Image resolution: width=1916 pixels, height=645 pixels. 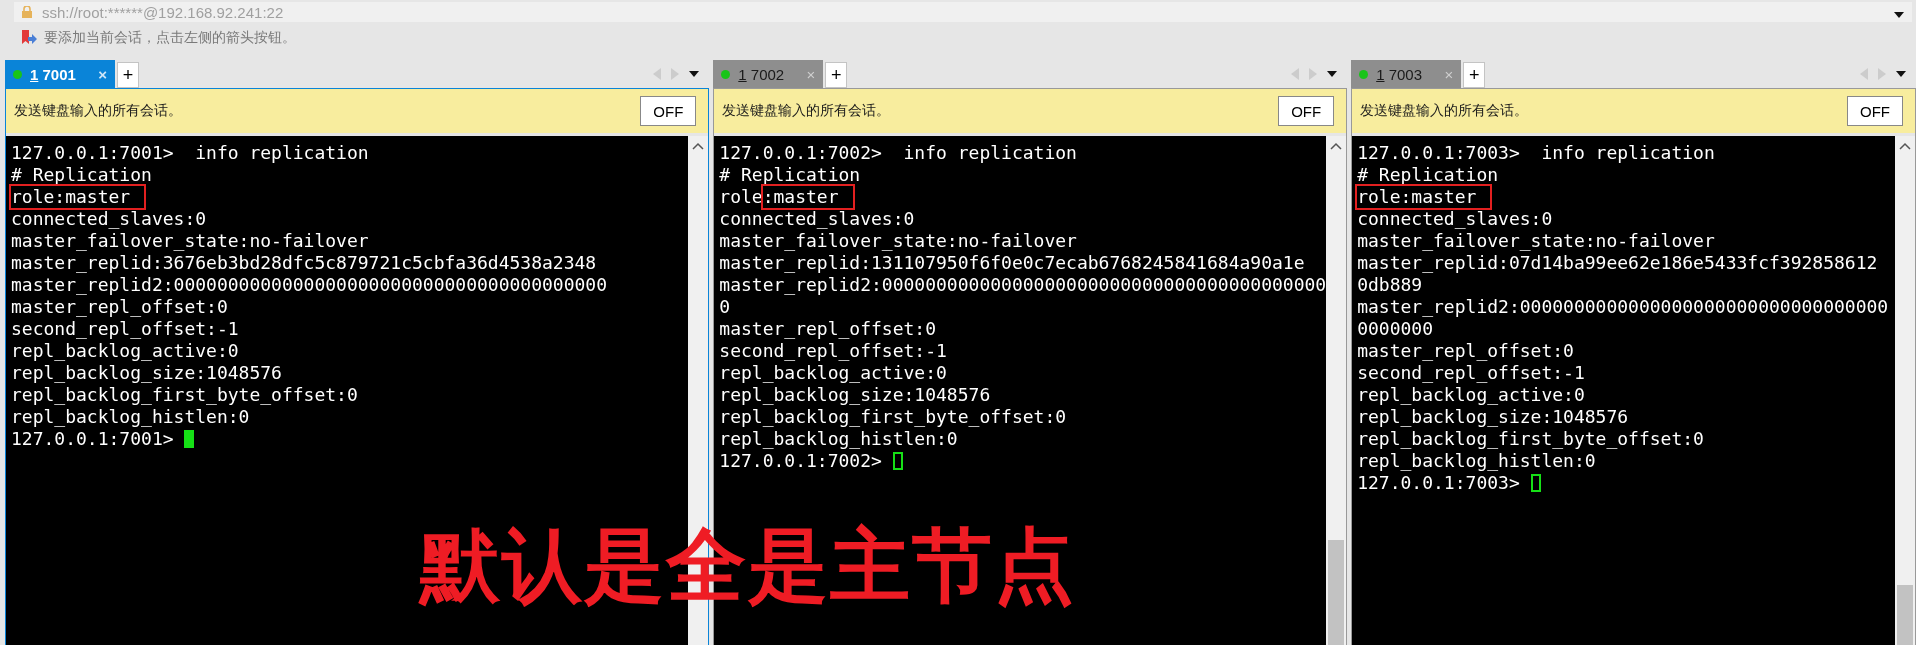 I want to click on terminal-line: 127.0.0.1:7003>, so click(x=1439, y=483).